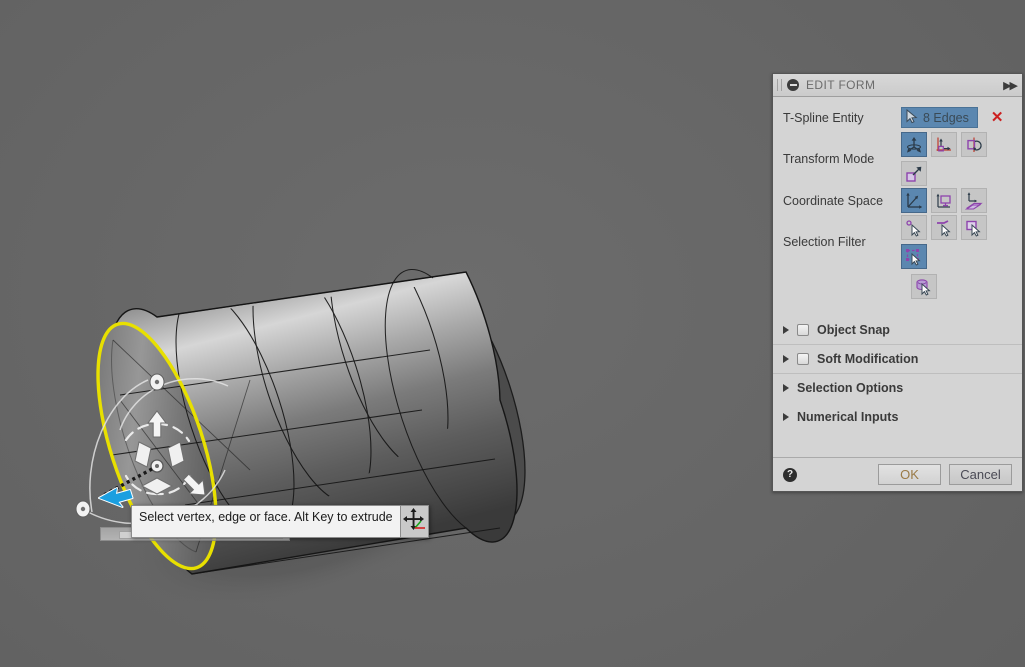 Image resolution: width=1025 pixels, height=667 pixels. What do you see at coordinates (997, 117) in the screenshot?
I see `red-x-icon: ✕` at bounding box center [997, 117].